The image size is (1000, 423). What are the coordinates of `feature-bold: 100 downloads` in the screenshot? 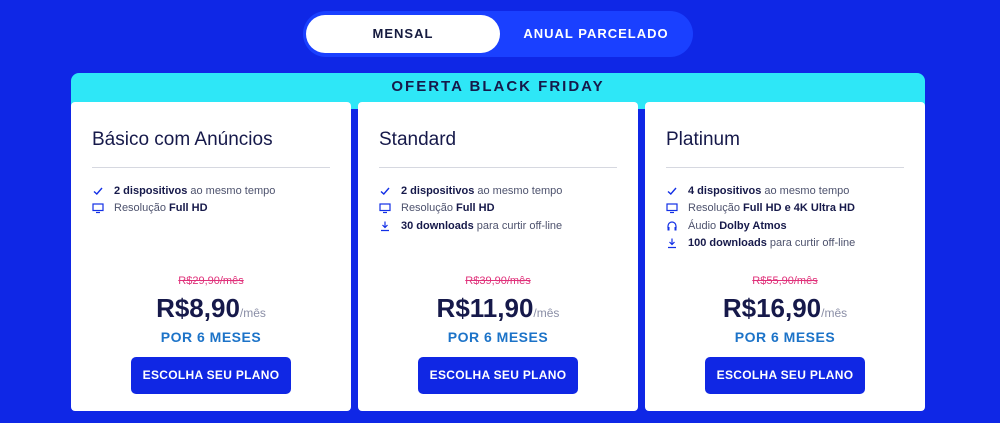 It's located at (727, 243).